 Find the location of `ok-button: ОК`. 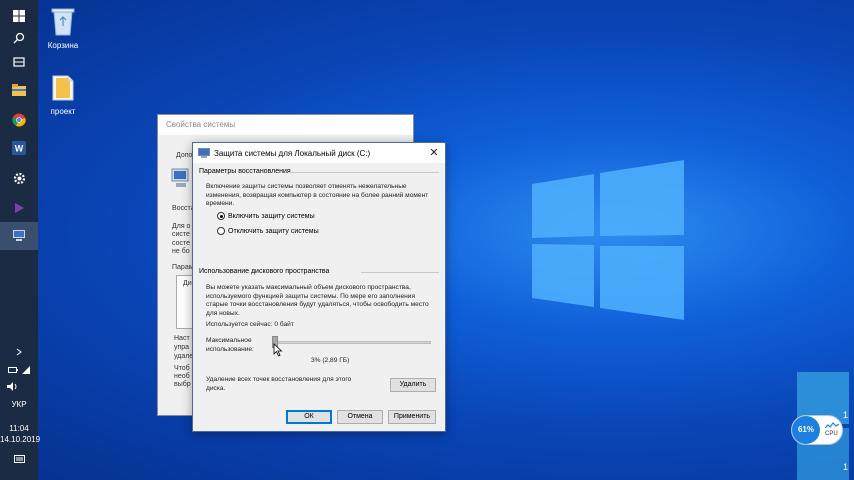

ok-button: ОК is located at coordinates (309, 417).